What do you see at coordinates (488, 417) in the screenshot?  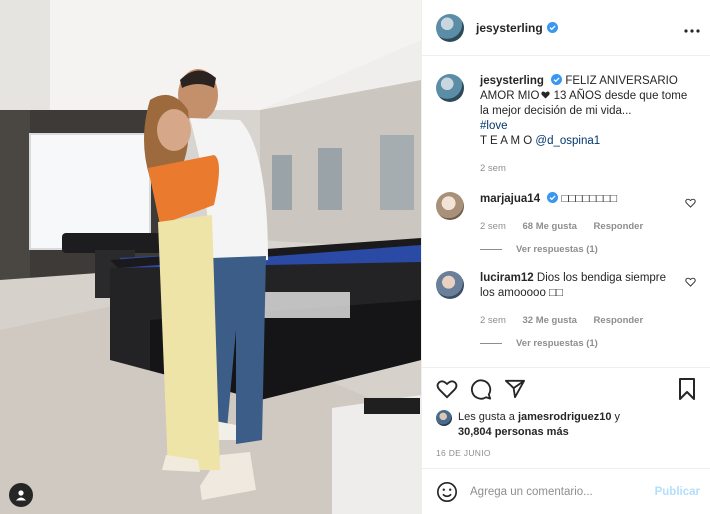 I see `likes-prefix: Les gusta a` at bounding box center [488, 417].